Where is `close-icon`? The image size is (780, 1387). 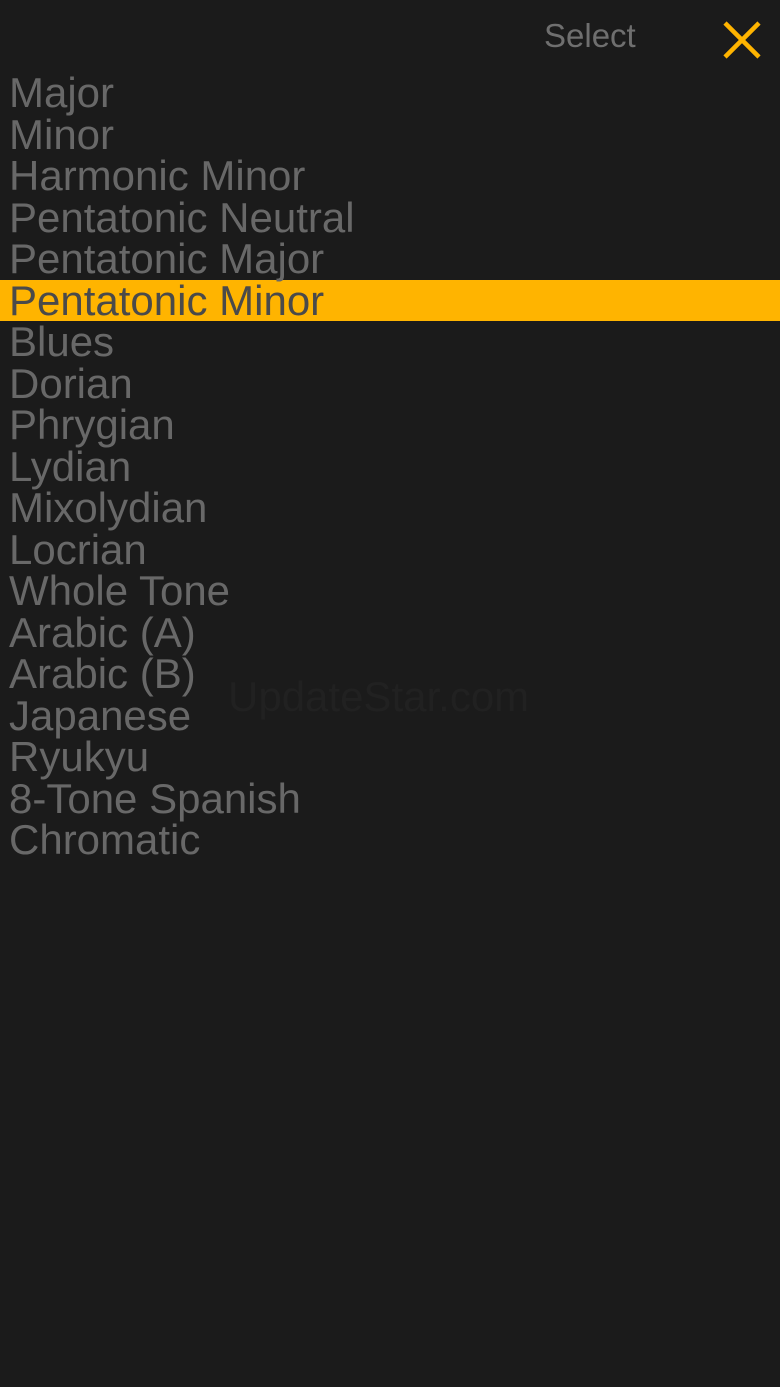 close-icon is located at coordinates (742, 40).